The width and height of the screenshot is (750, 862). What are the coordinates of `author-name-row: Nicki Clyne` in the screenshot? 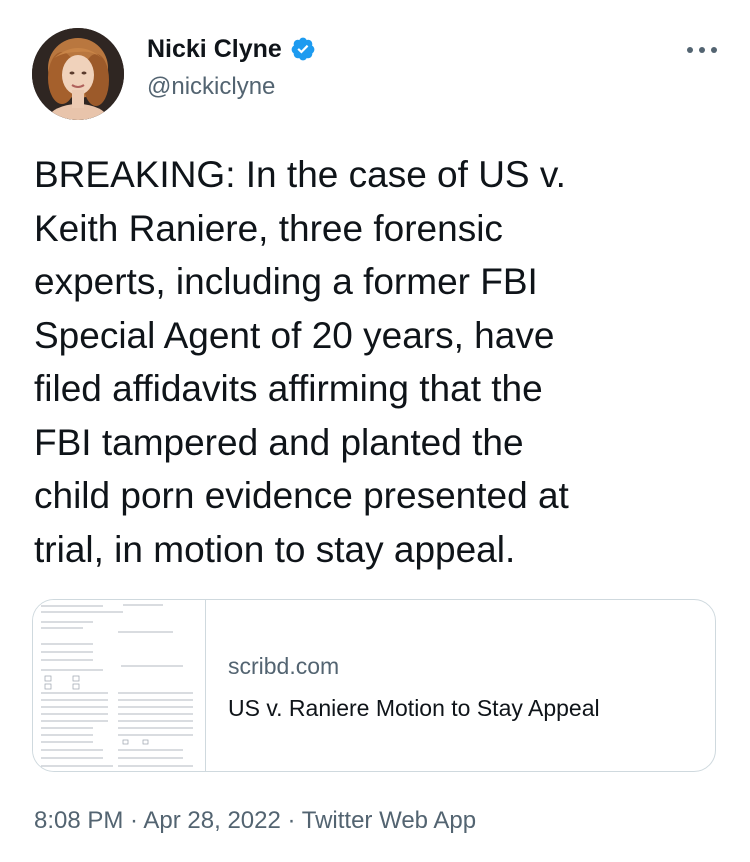 It's located at (231, 49).